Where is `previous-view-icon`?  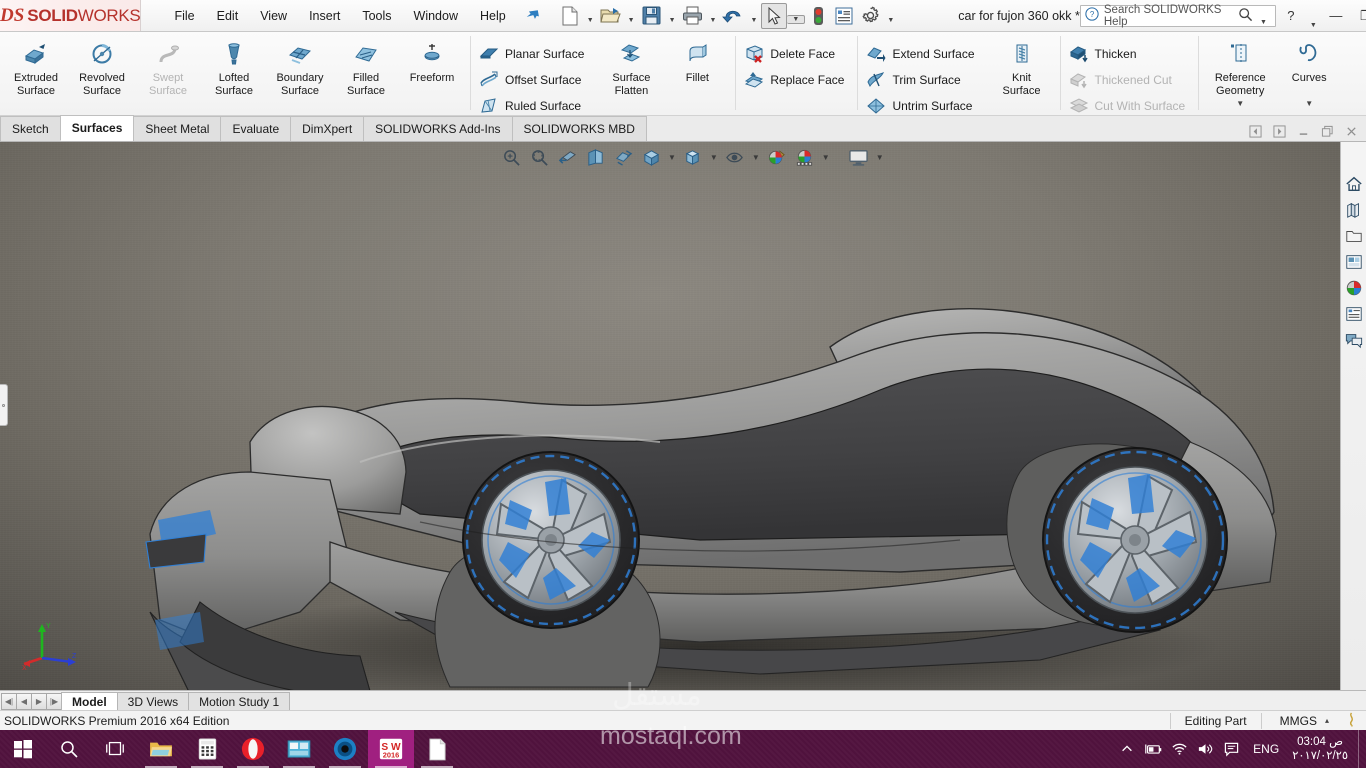
previous-view-icon is located at coordinates (567, 157).